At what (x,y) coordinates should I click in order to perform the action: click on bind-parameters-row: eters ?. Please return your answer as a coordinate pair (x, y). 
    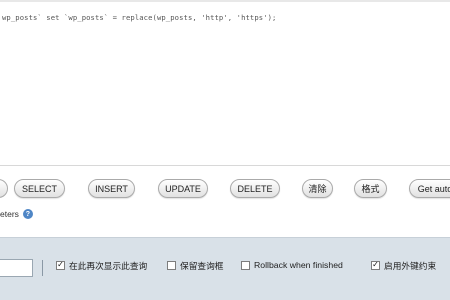
    Looking at the image, I should click on (16, 214).